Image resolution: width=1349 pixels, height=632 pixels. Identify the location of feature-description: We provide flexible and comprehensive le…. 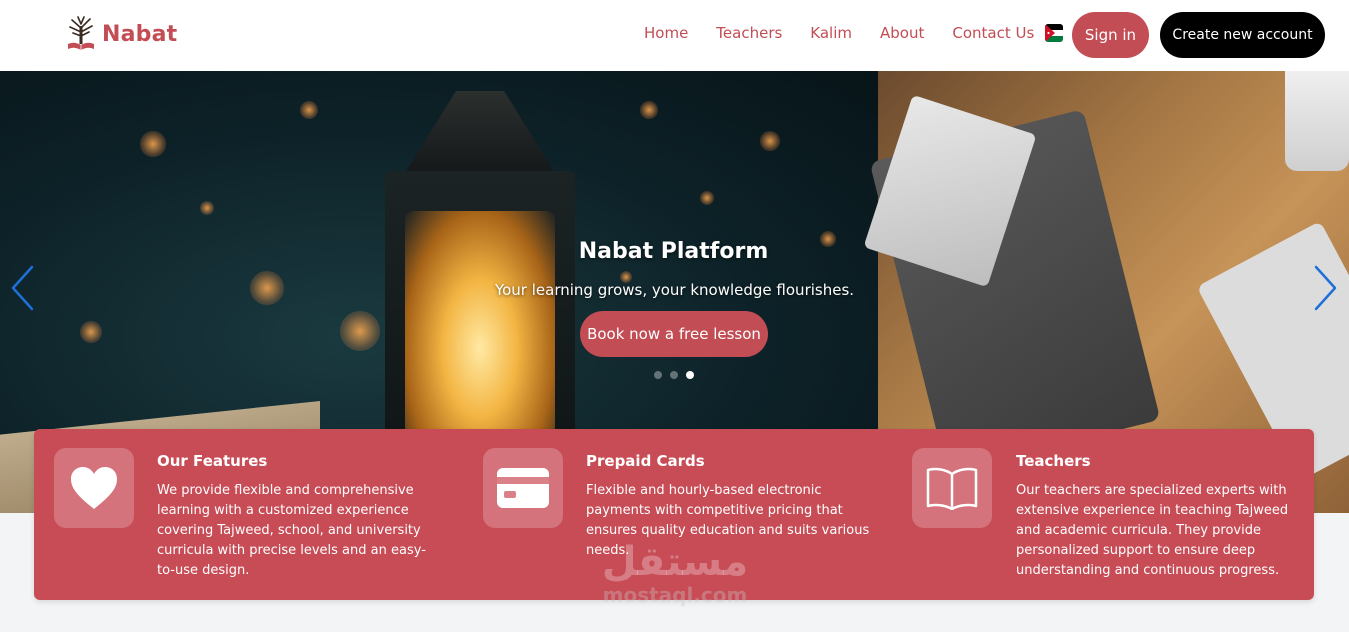
(291, 530).